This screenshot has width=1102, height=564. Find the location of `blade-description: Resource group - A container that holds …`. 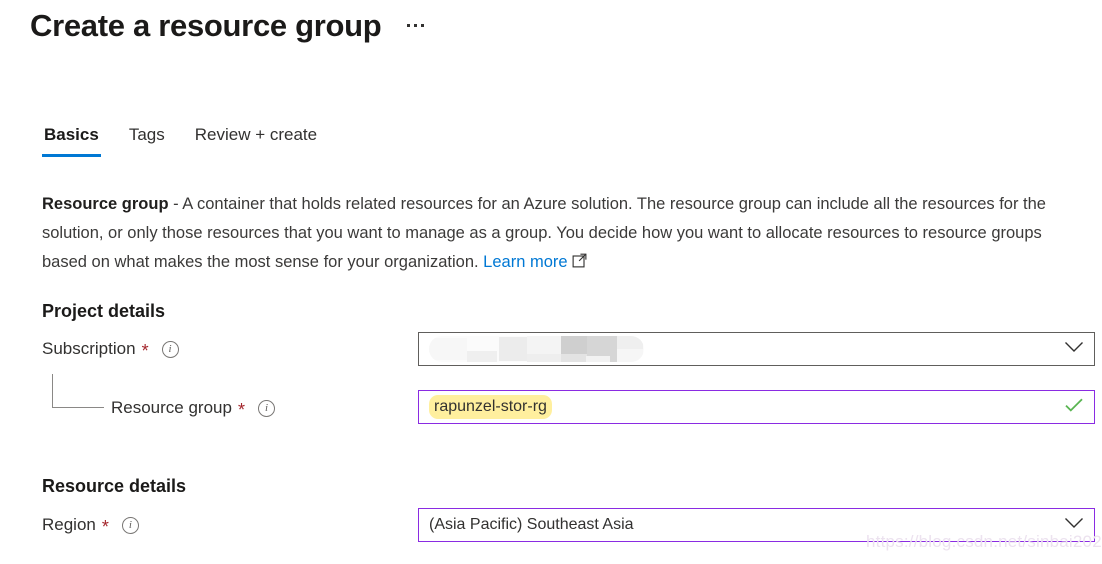

blade-description: Resource group - A container that holds … is located at coordinates (557, 234).